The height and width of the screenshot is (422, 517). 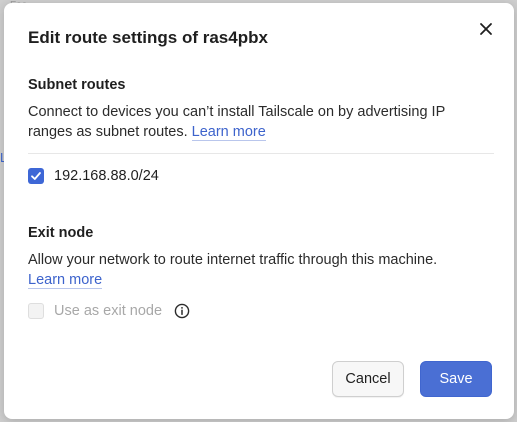 What do you see at coordinates (106, 176) in the screenshot?
I see `subnet-route-label: 192.168.88.0/24` at bounding box center [106, 176].